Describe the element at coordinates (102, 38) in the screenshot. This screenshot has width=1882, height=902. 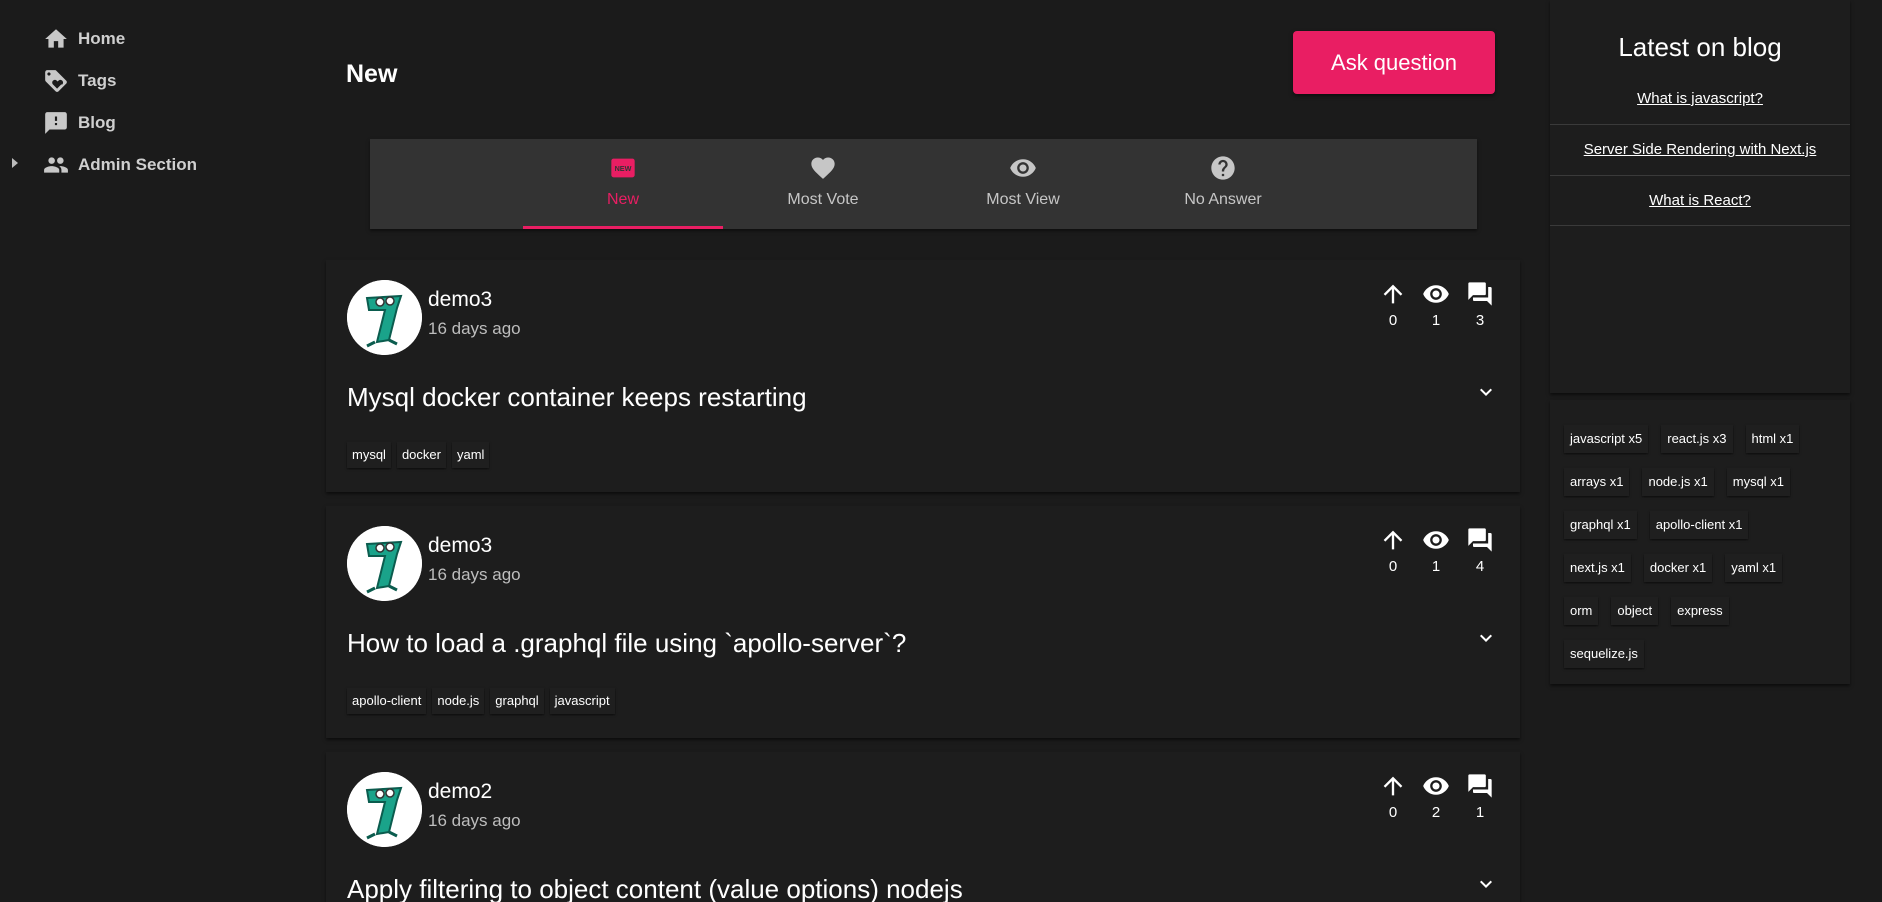
I see `sidebar-item-label: Home` at that location.